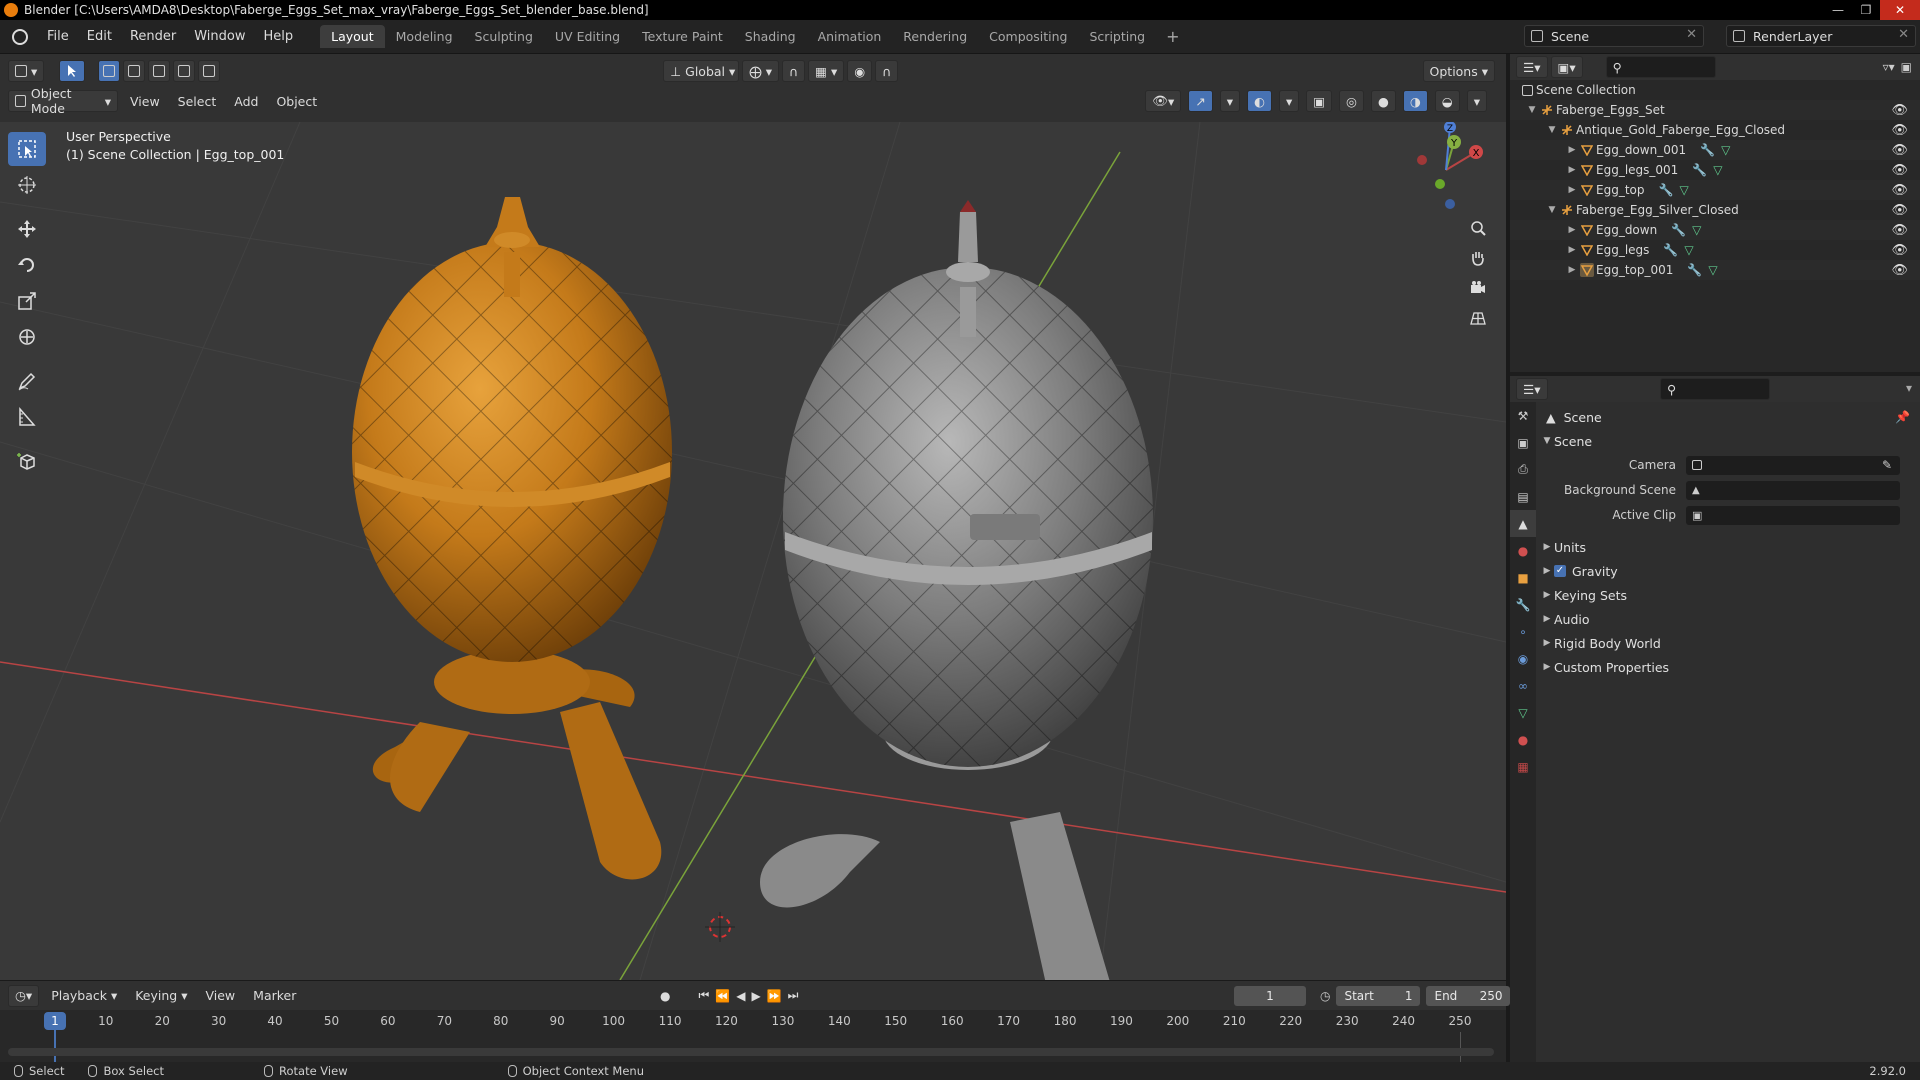  What do you see at coordinates (352, 36) in the screenshot?
I see `tab-layout: Layout` at bounding box center [352, 36].